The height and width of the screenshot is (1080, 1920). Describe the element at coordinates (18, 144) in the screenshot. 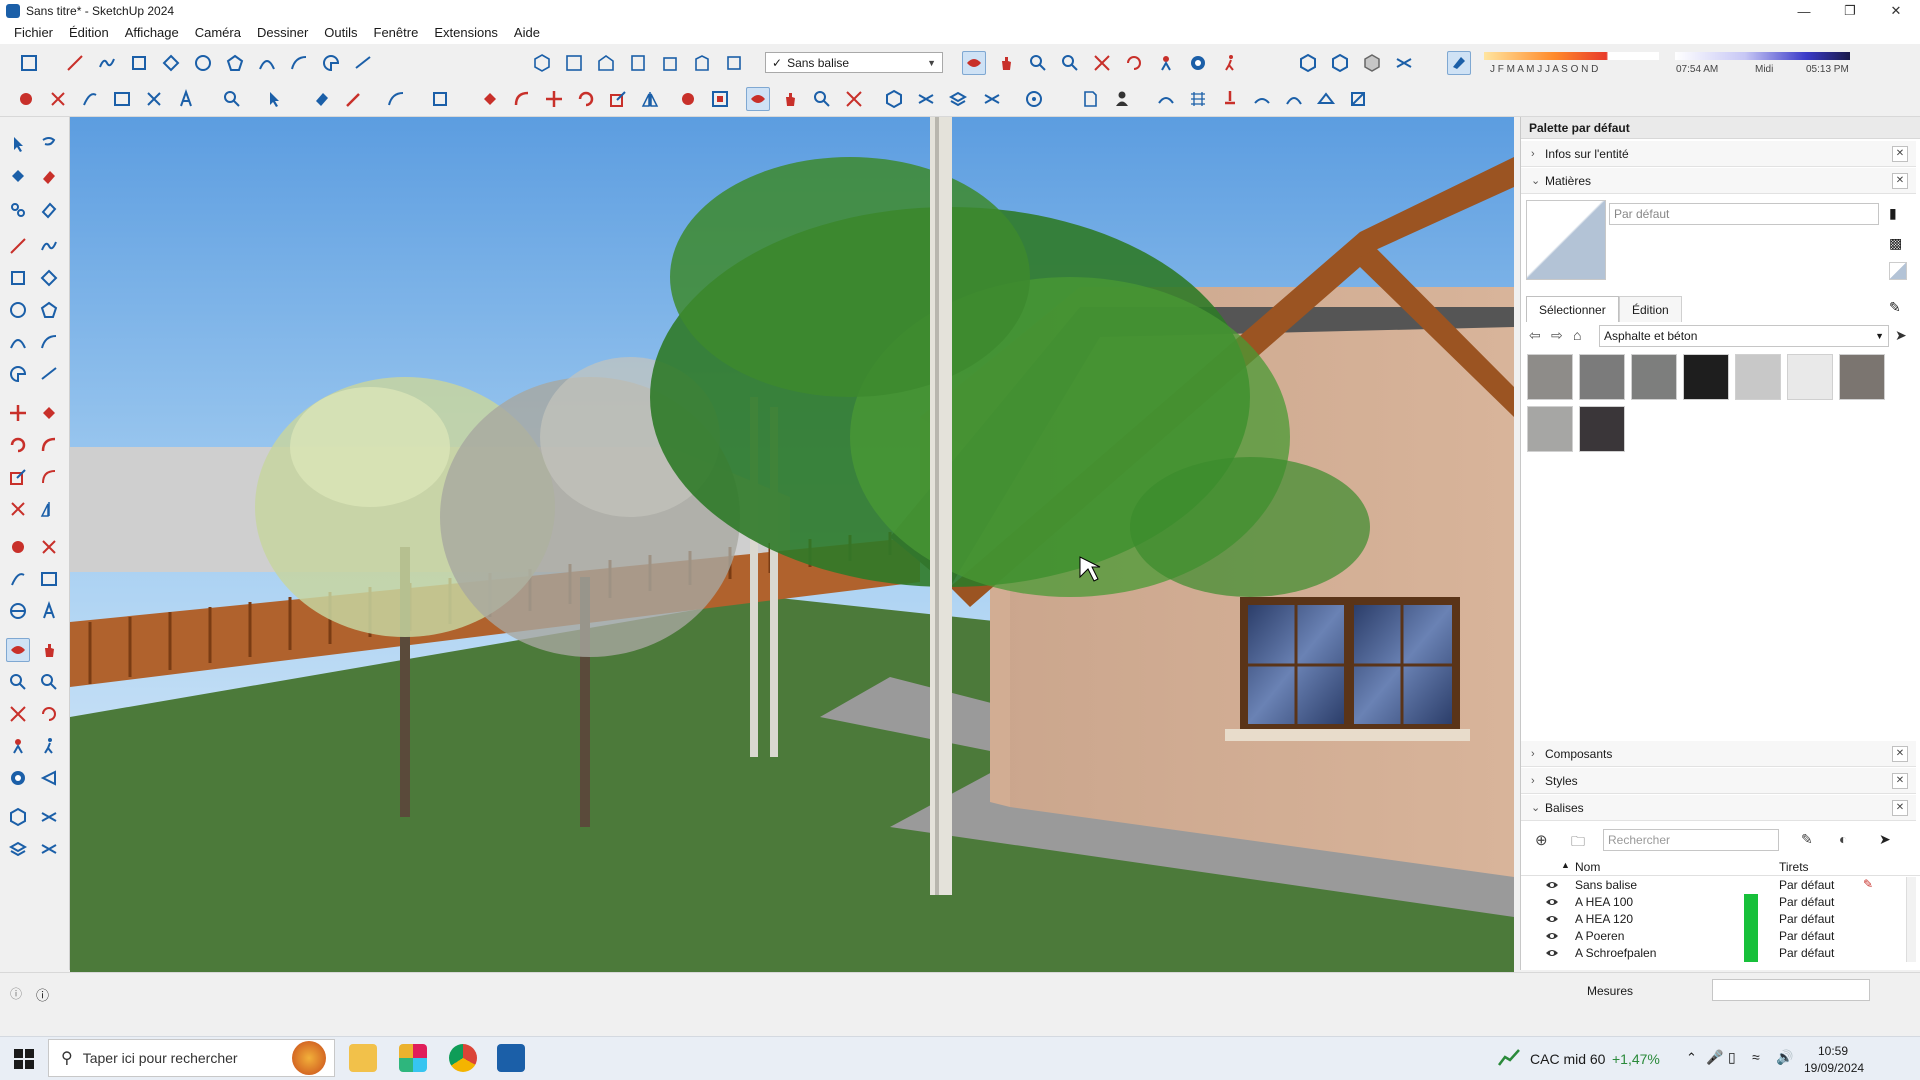

I see `select-arrow-icon` at that location.